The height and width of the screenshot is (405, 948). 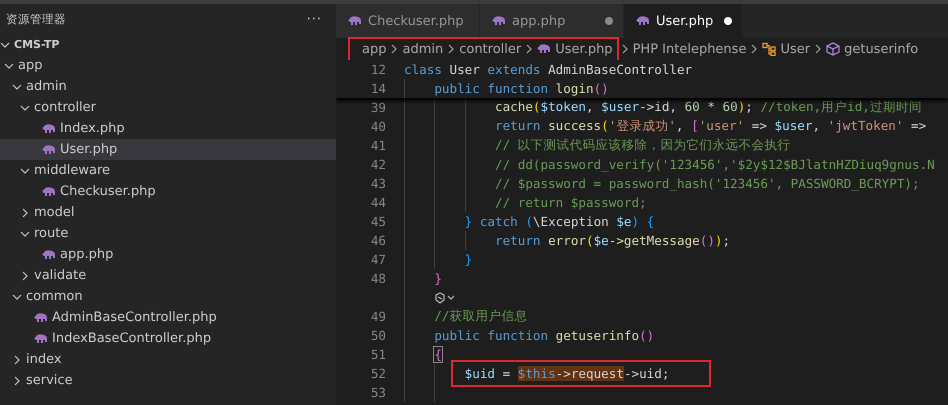 I want to click on tree-item: app, so click(x=168, y=65).